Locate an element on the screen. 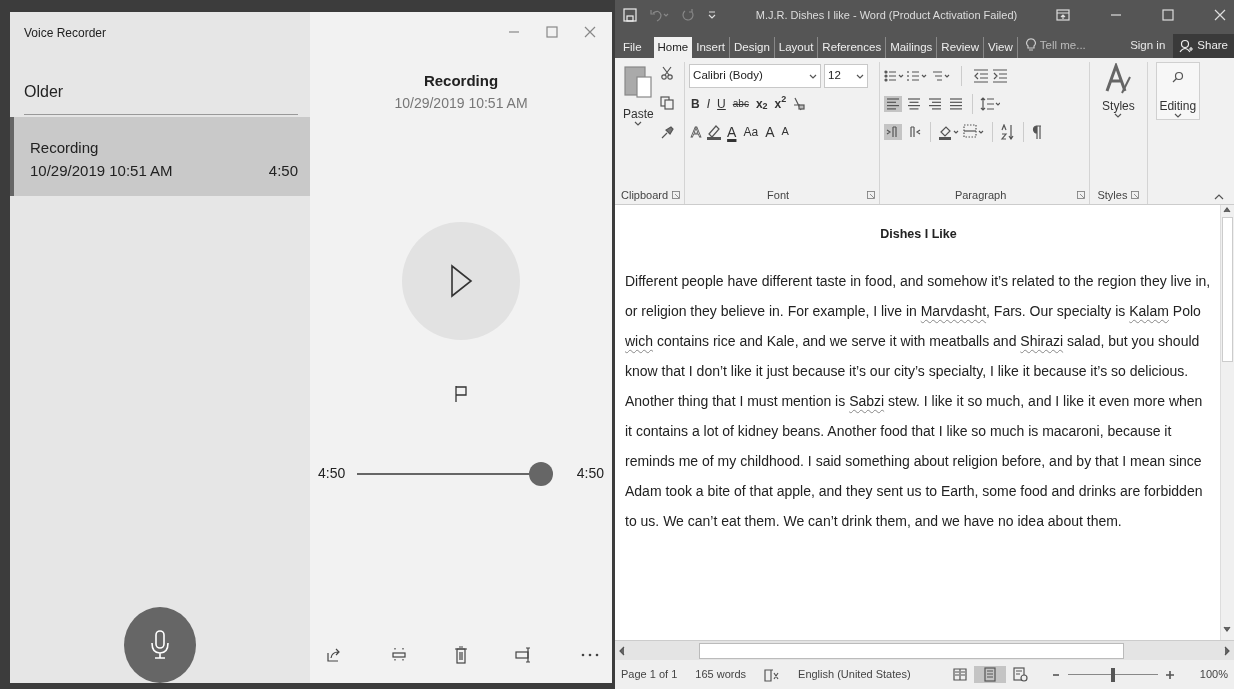 This screenshot has height=689, width=1234. zoom-in-icon is located at coordinates (1169, 674).